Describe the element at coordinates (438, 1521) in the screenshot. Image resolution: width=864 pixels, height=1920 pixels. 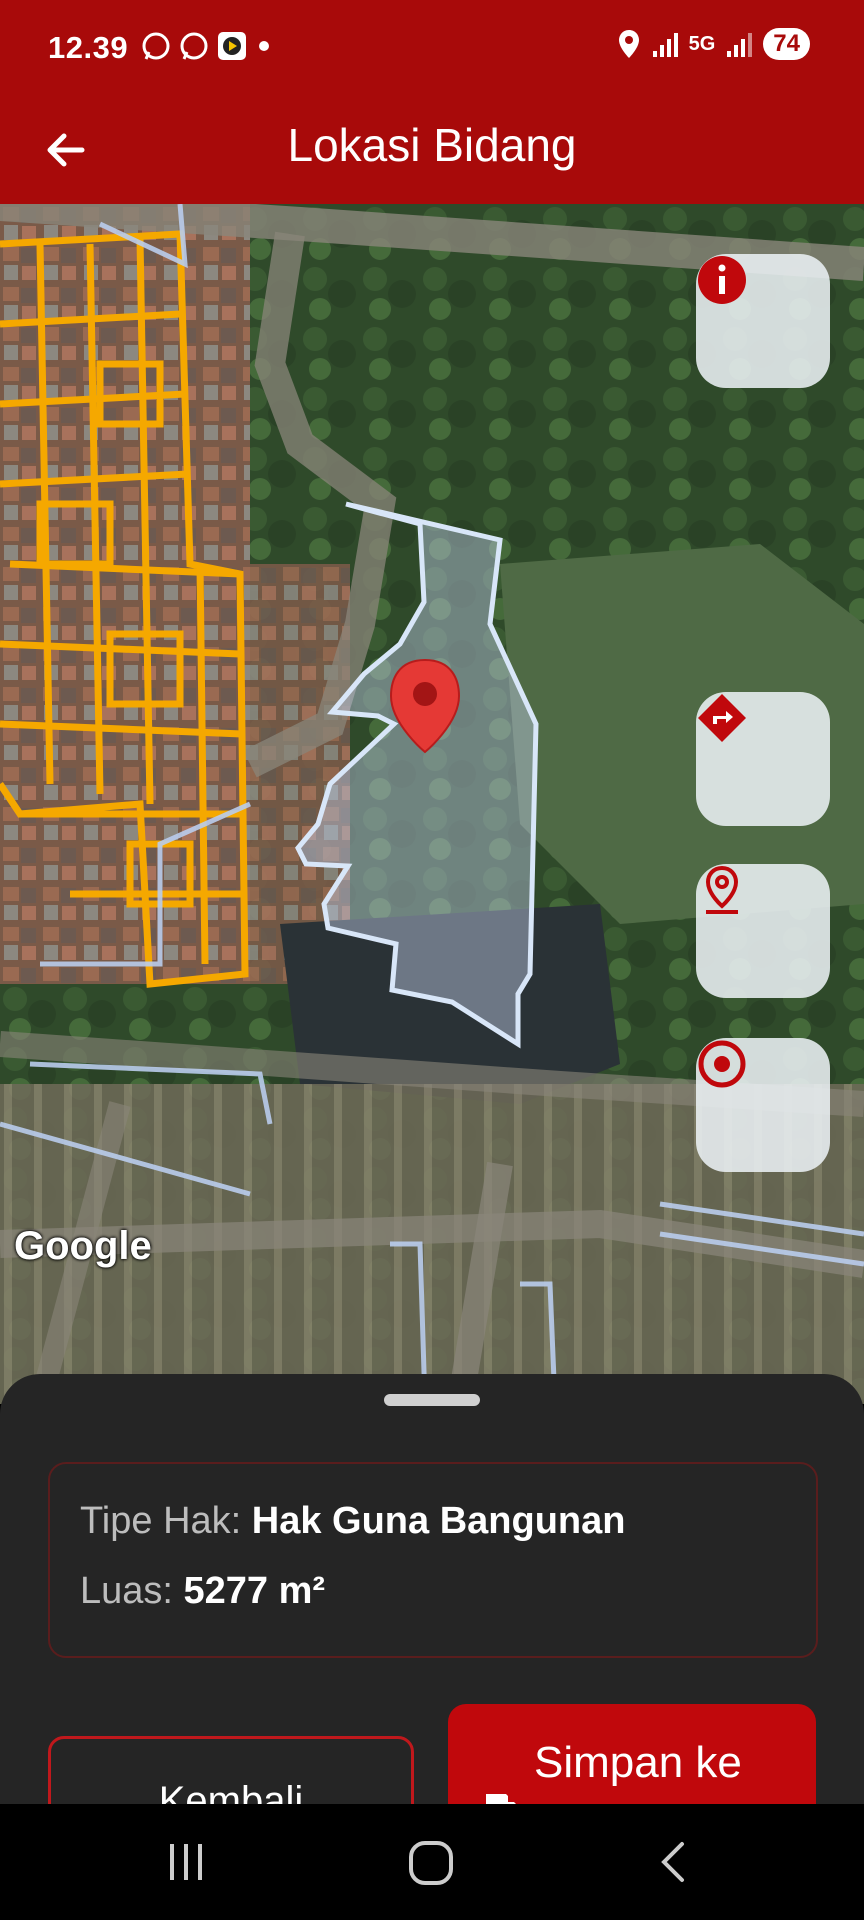
I see `rights-type-value: Hak Guna Bangunan` at that location.